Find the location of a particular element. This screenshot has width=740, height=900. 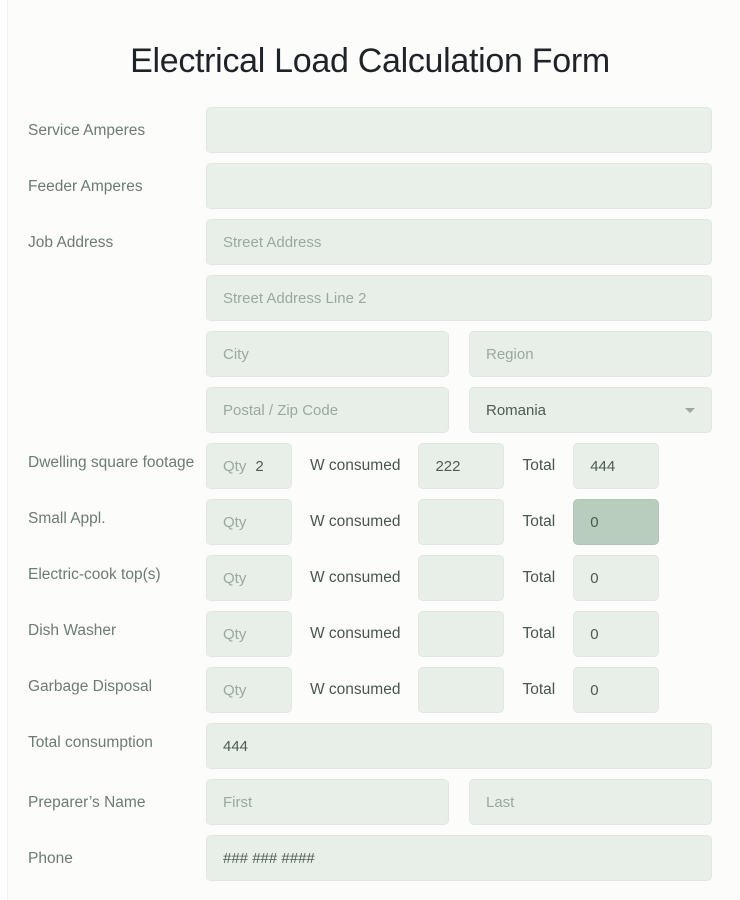

label-garbage-disposal: Garbage Disposal is located at coordinates (90, 686).